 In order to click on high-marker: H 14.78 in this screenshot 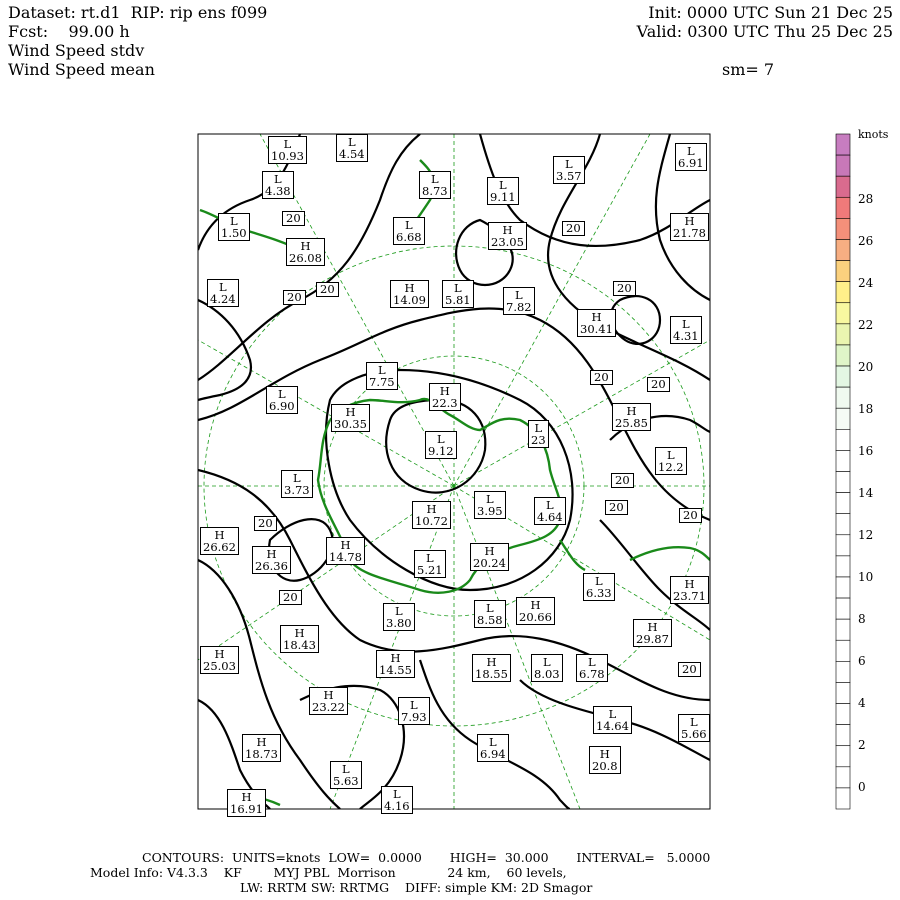, I will do `click(345, 551)`.